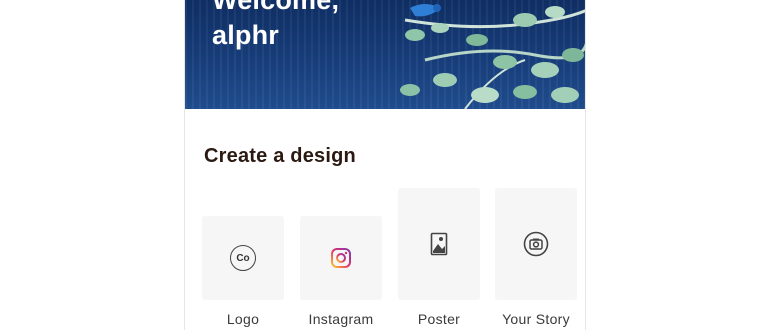 The image size is (770, 330). I want to click on design-tile-instagram, so click(341, 258).